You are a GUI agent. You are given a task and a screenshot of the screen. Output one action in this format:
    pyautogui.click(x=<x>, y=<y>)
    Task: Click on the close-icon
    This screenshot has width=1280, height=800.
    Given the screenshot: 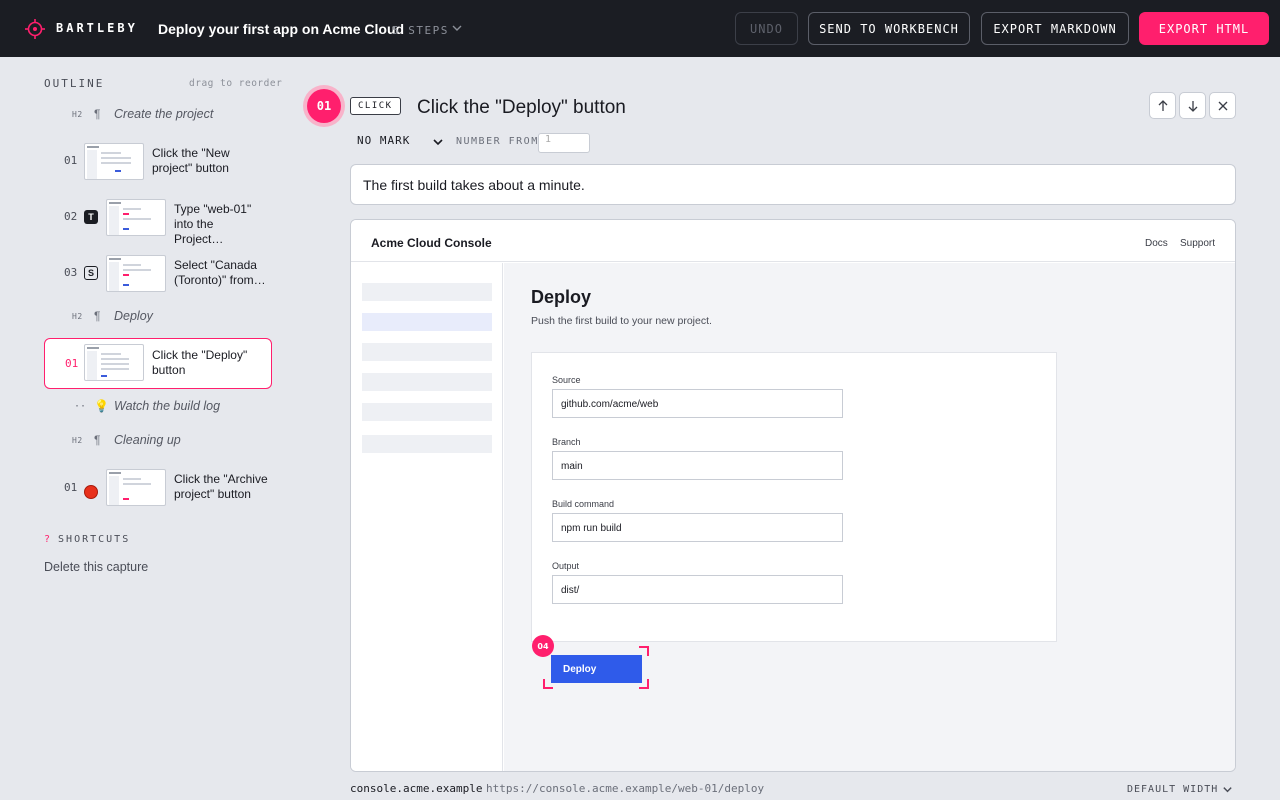 What is the action you would take?
    pyautogui.click(x=1222, y=105)
    